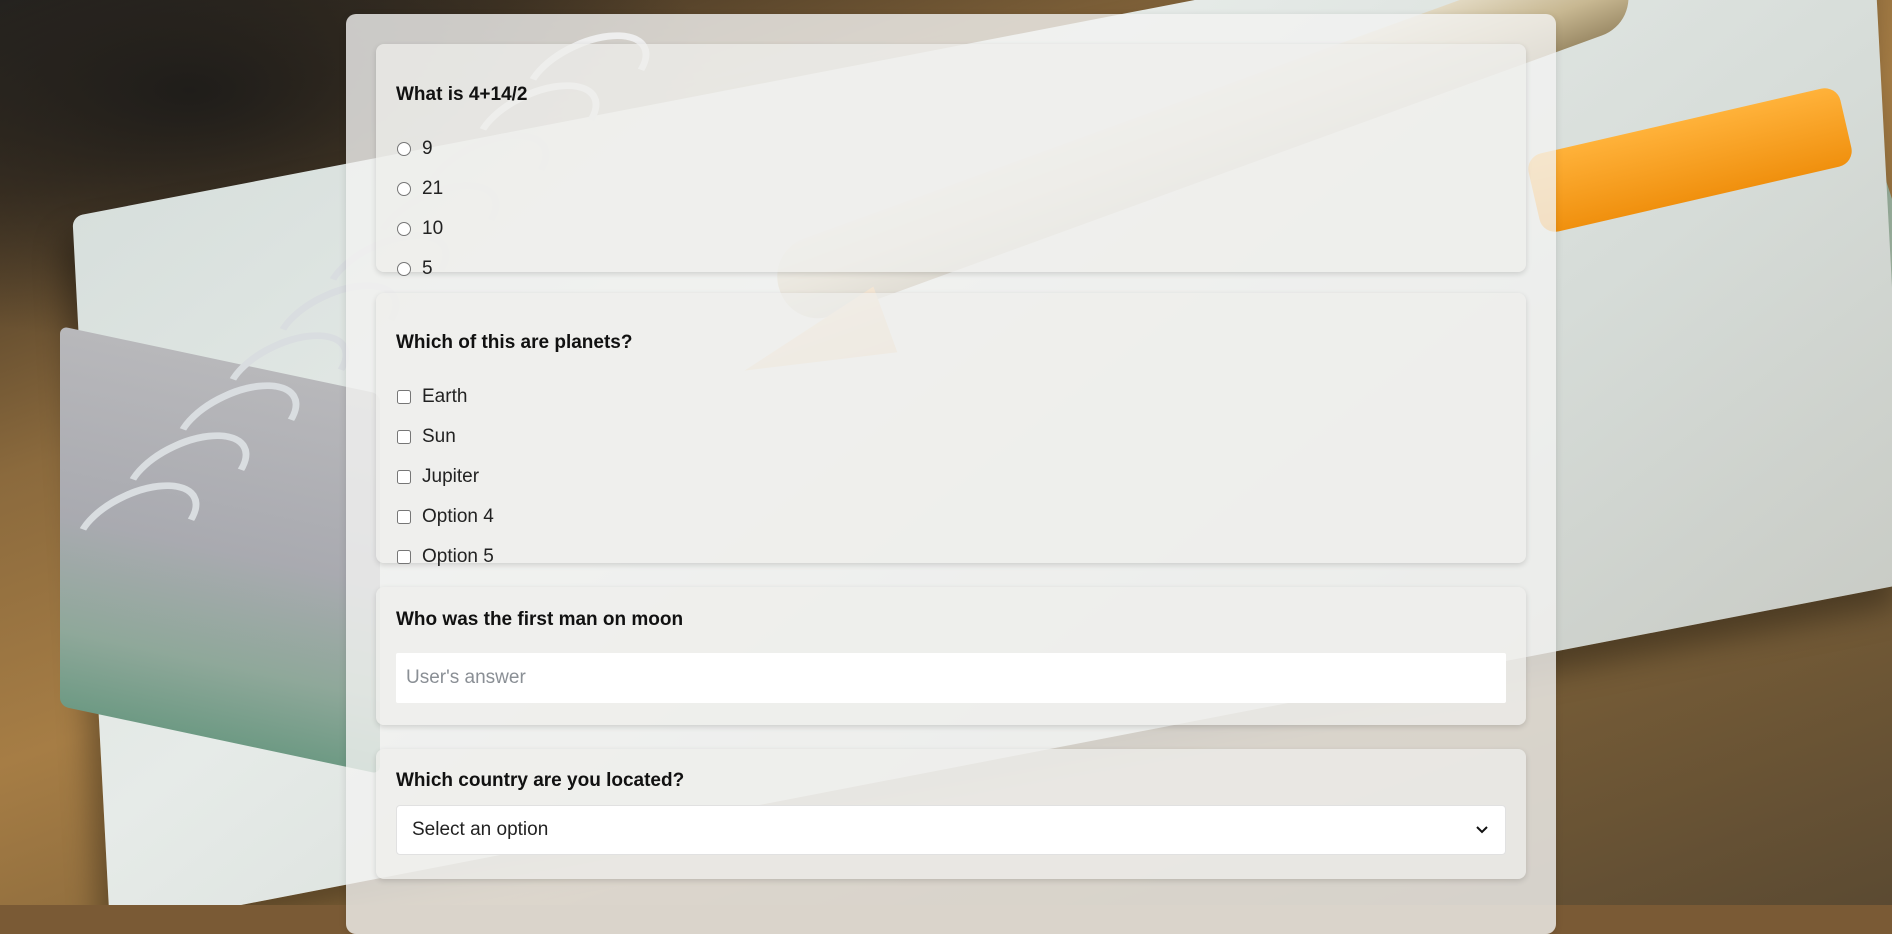  Describe the element at coordinates (458, 556) in the screenshot. I see `option-label: Option 5` at that location.